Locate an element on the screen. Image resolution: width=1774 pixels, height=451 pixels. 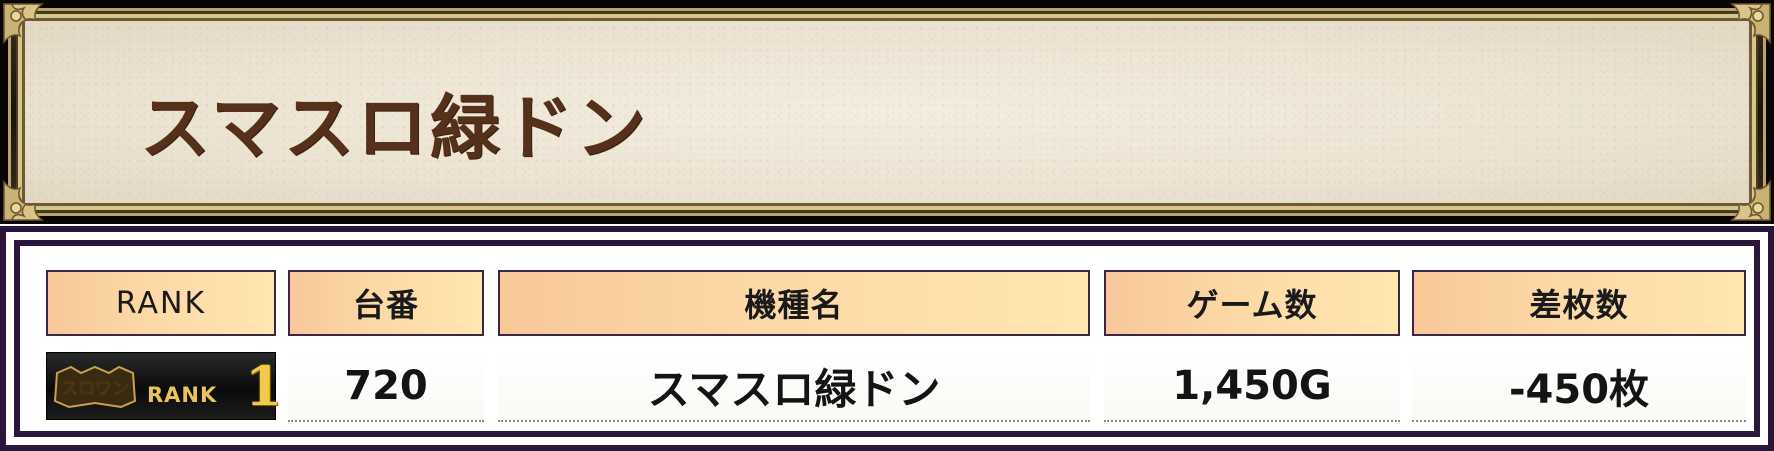
rank-badge-number: 1 is located at coordinates (264, 386).